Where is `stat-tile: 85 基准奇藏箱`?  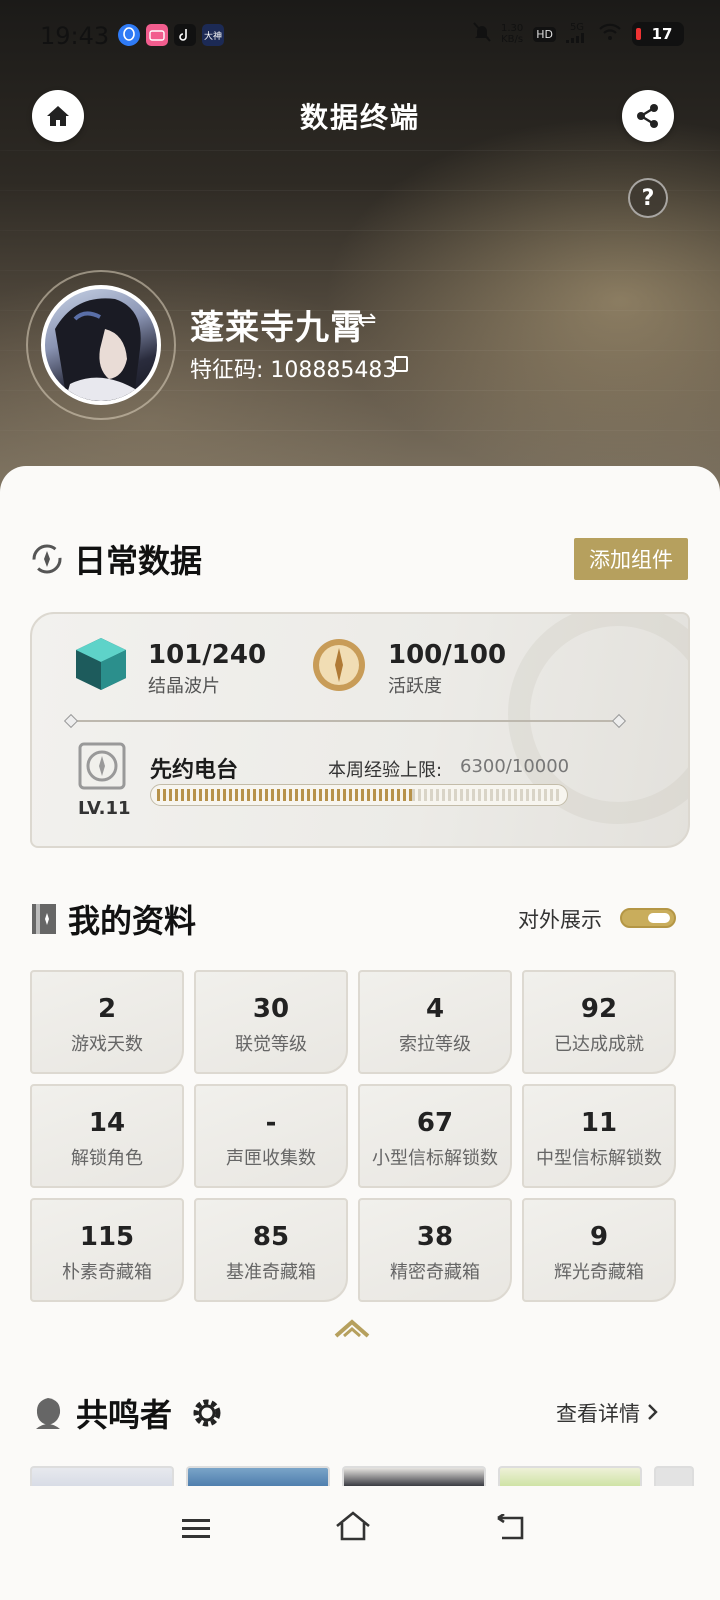 stat-tile: 85 基准奇藏箱 is located at coordinates (271, 1250).